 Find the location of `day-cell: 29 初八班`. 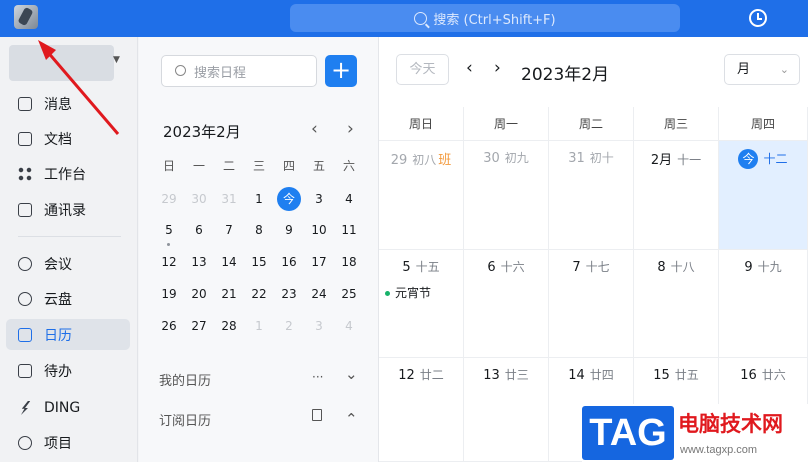

day-cell: 29 初八班 is located at coordinates (421, 195).